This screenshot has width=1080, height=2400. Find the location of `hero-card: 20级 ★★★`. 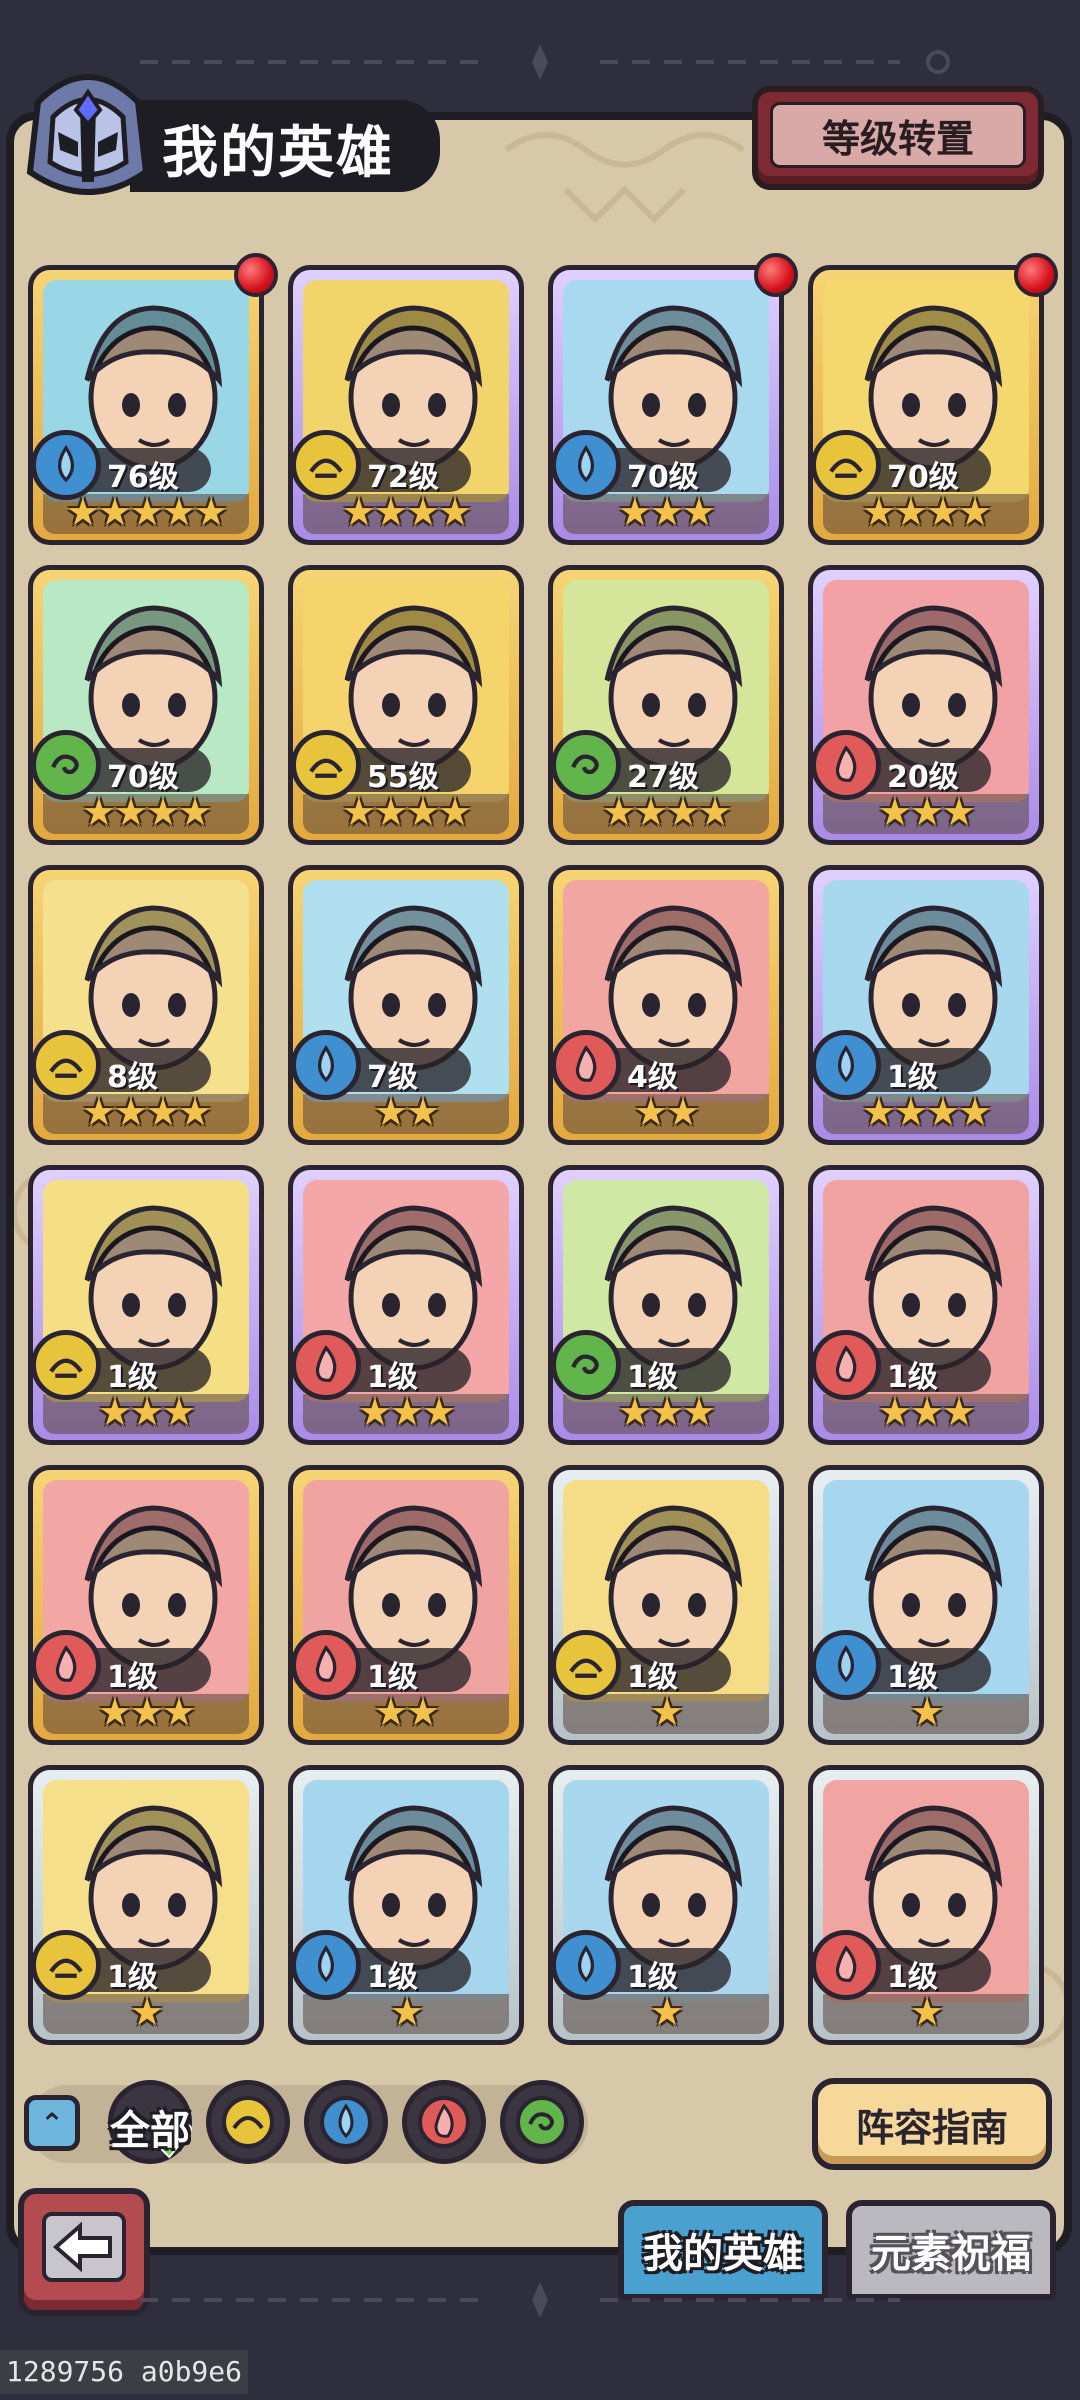

hero-card: 20级 ★★★ is located at coordinates (926, 705).